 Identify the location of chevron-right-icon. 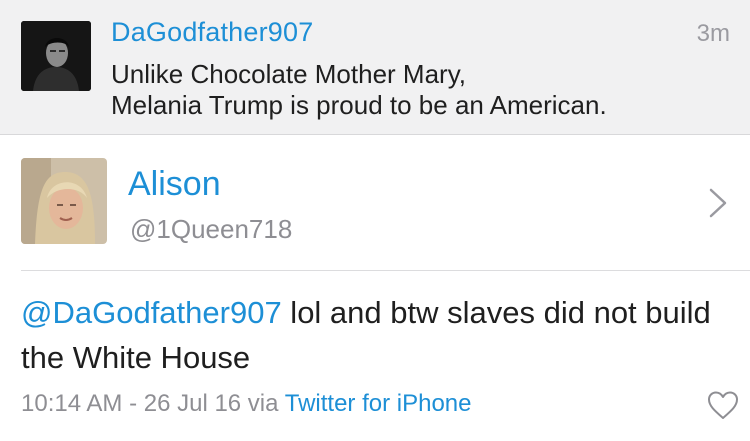
(718, 203).